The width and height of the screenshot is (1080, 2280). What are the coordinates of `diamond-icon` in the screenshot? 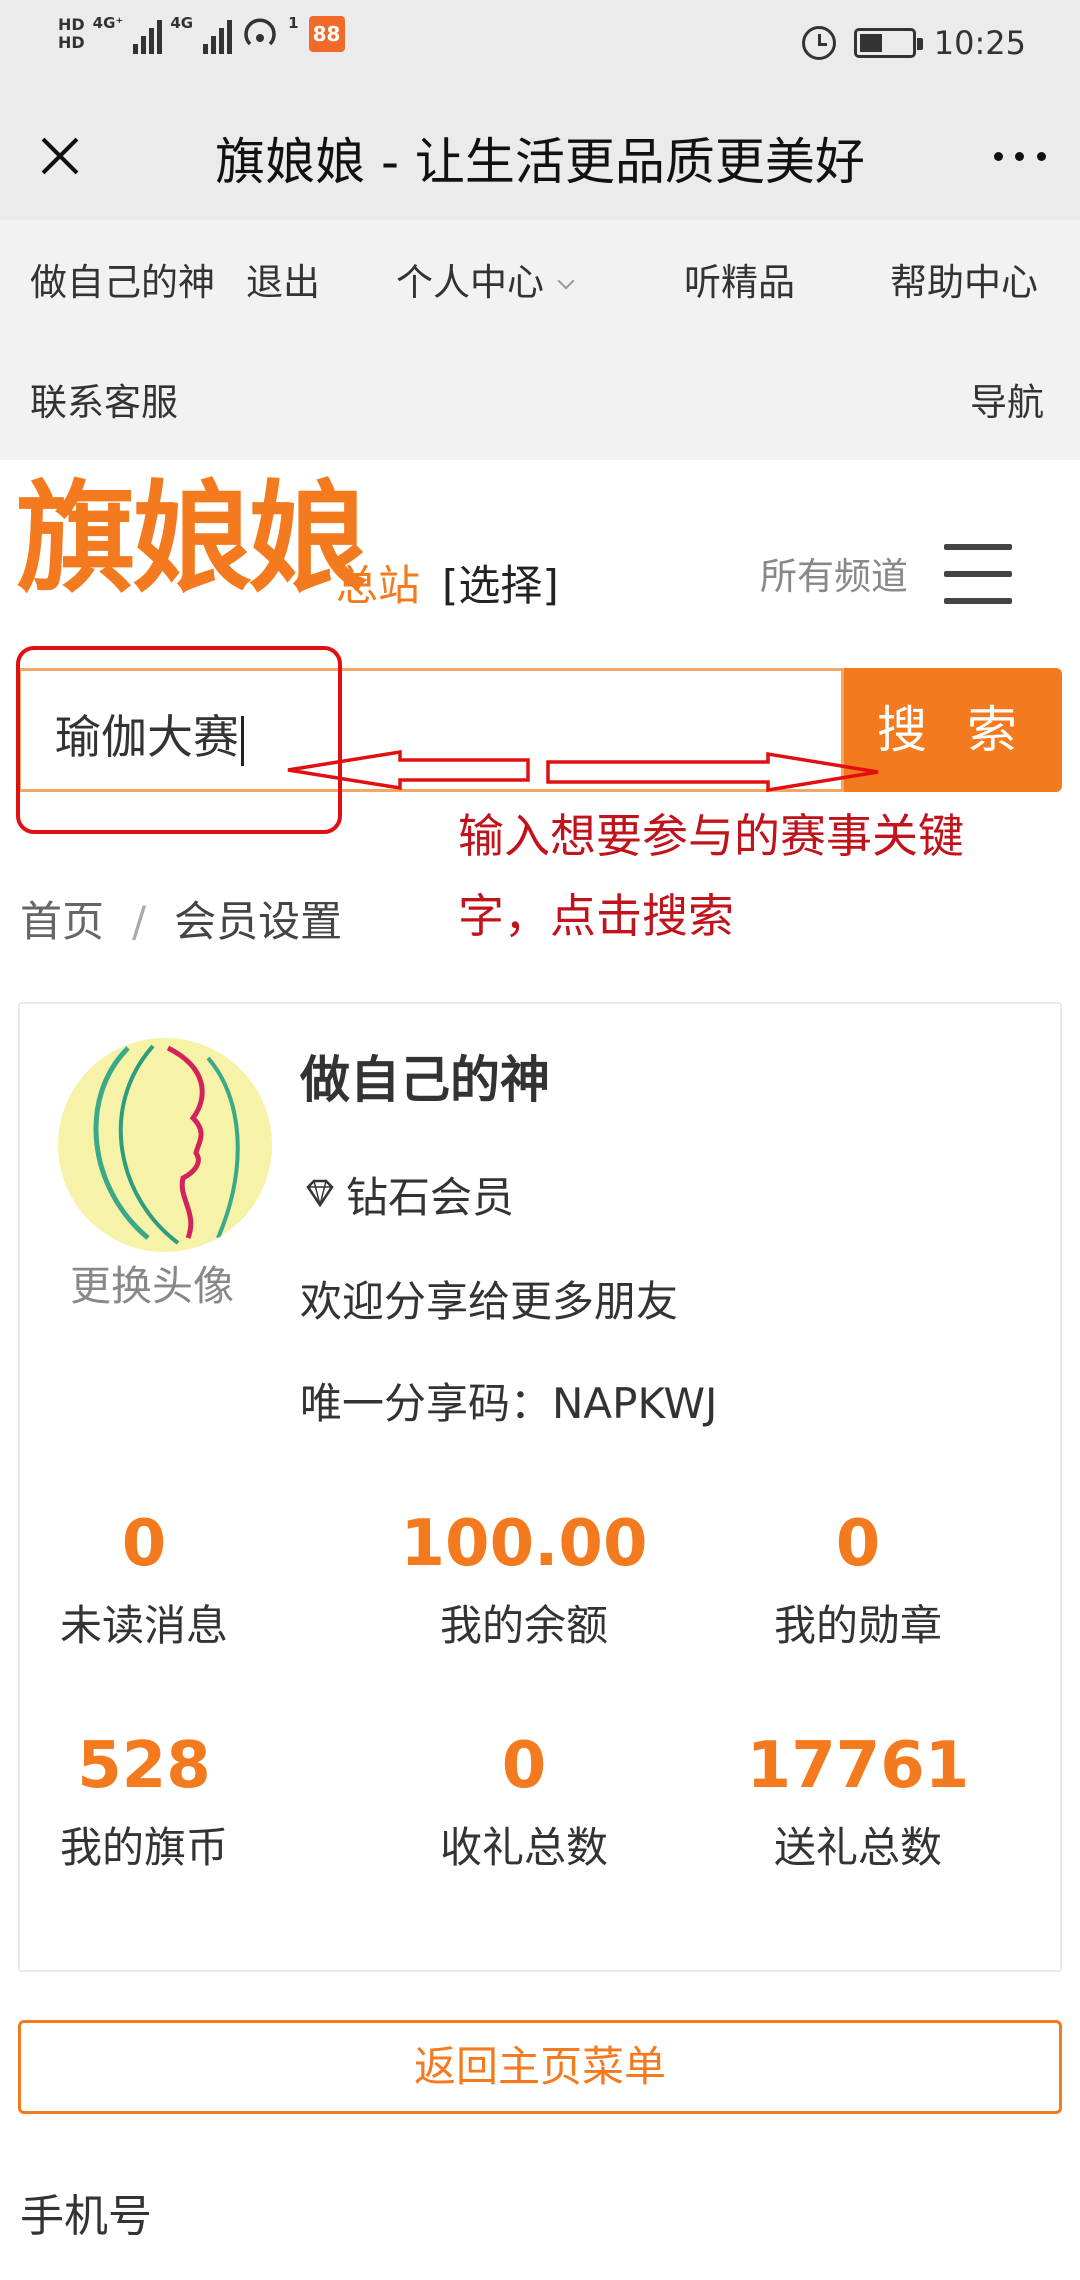 It's located at (320, 1193).